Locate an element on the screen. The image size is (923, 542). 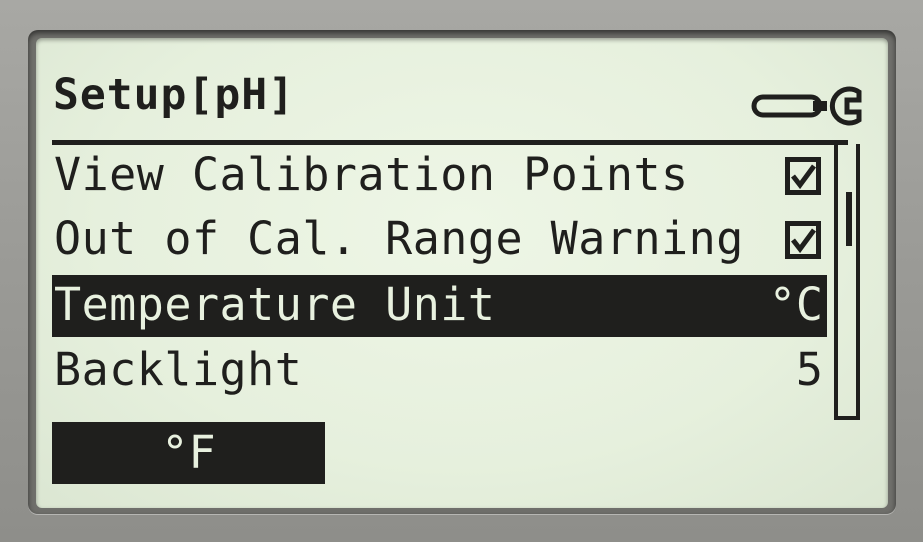
menu-item-label: Temperature Unit is located at coordinates (275, 304).